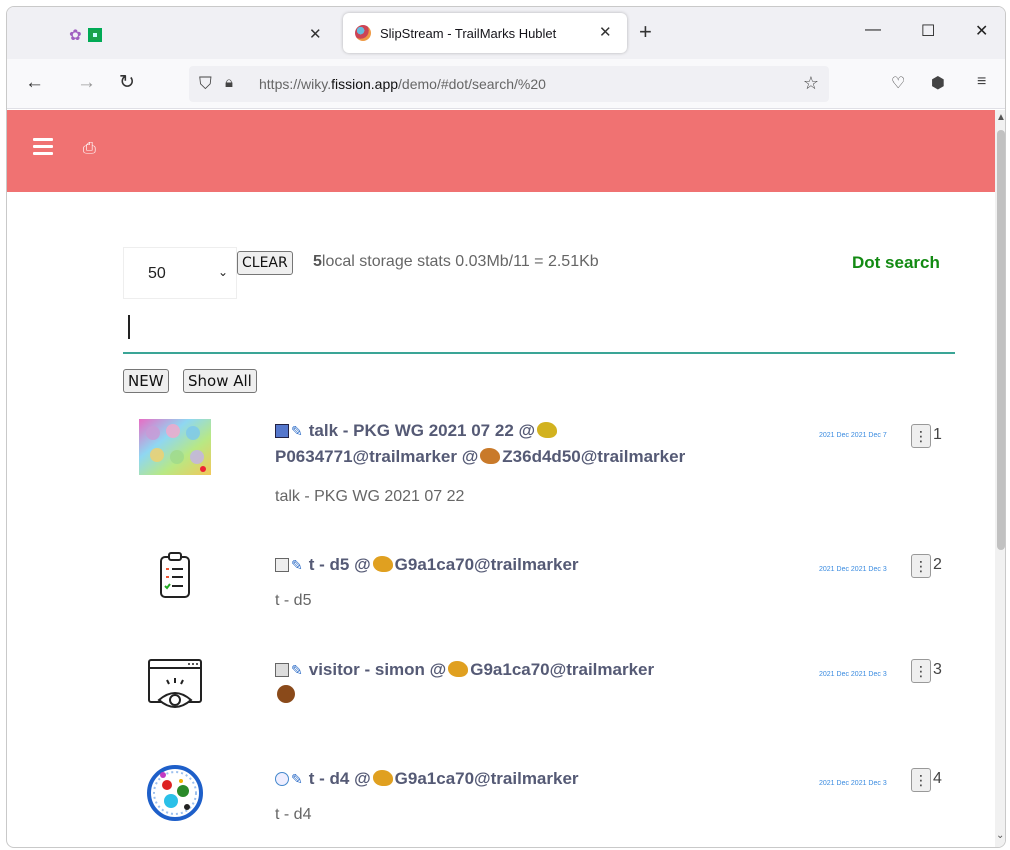  What do you see at coordinates (286, 694) in the screenshot?
I see `monkey-emoji-icon` at bounding box center [286, 694].